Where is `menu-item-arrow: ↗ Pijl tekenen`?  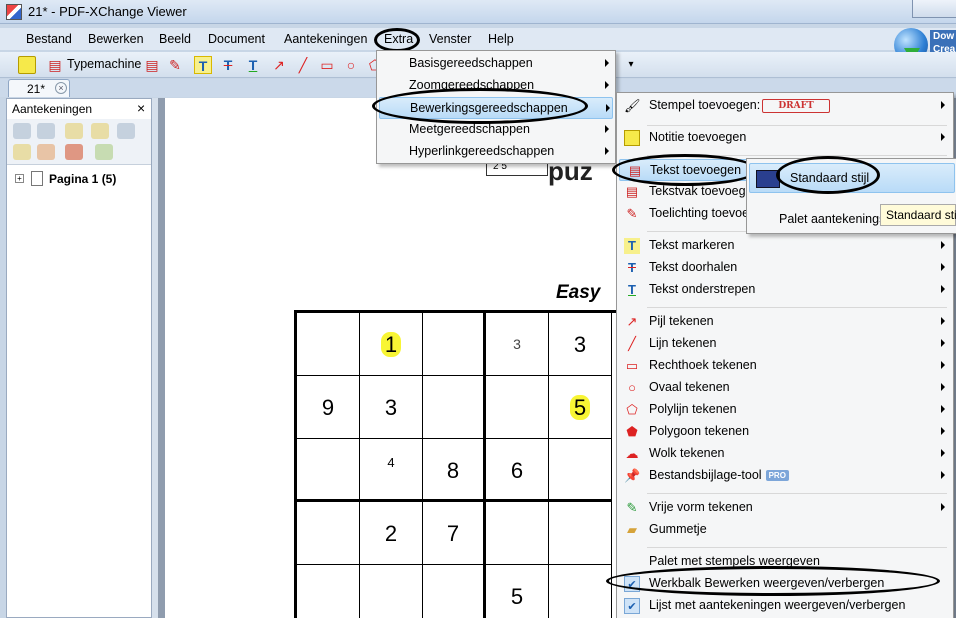 menu-item-arrow: ↗ Pijl tekenen is located at coordinates (785, 322).